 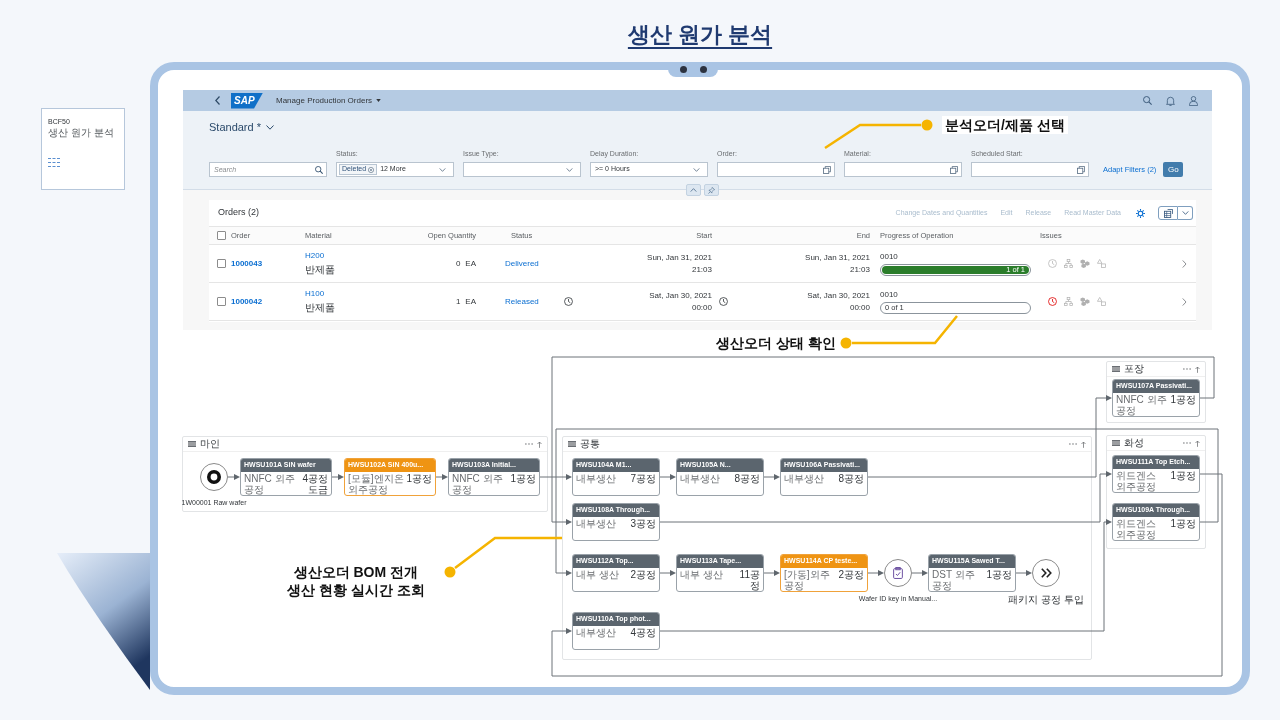 I want to click on chevron-left-icon, so click(x=217, y=100).